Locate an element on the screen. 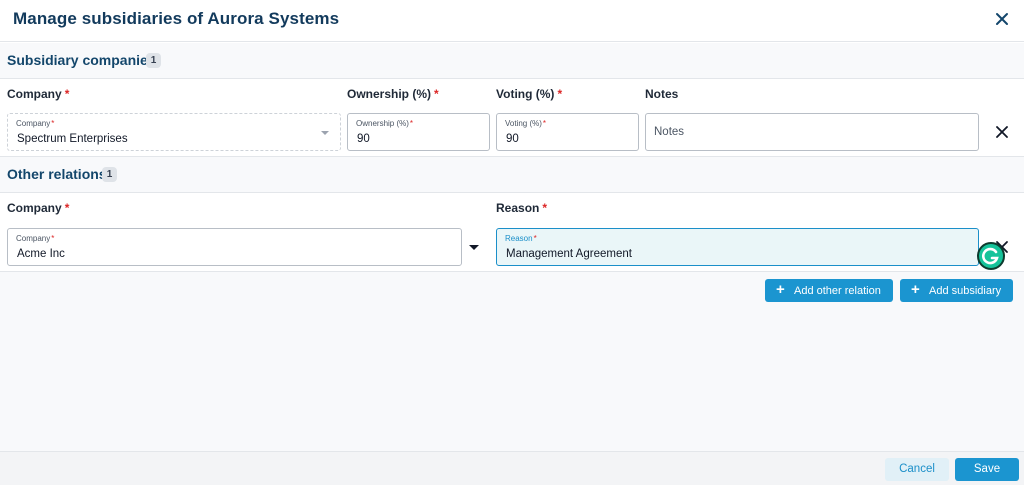 This screenshot has height=485, width=1024. column-header-voting: Voting (%) * is located at coordinates (529, 94).